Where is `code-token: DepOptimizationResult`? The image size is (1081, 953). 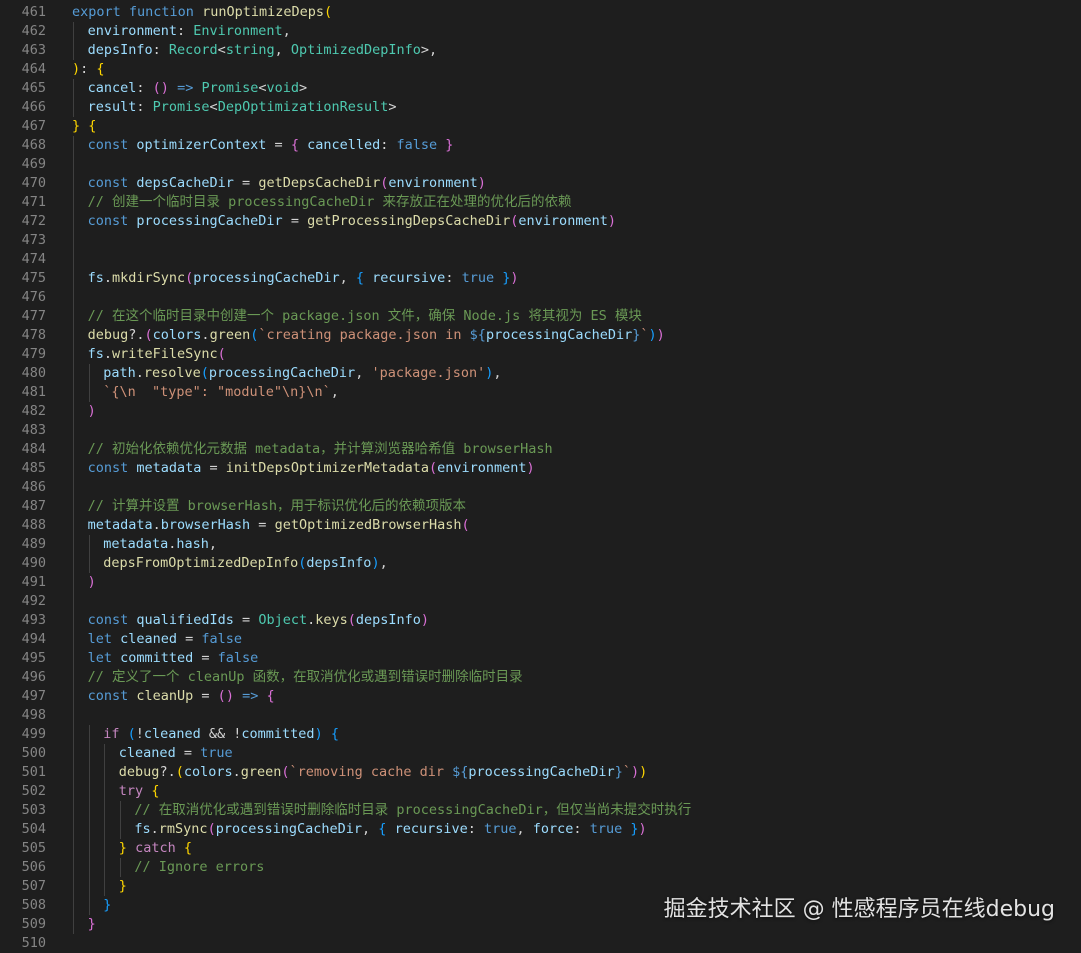 code-token: DepOptimizationResult is located at coordinates (303, 107).